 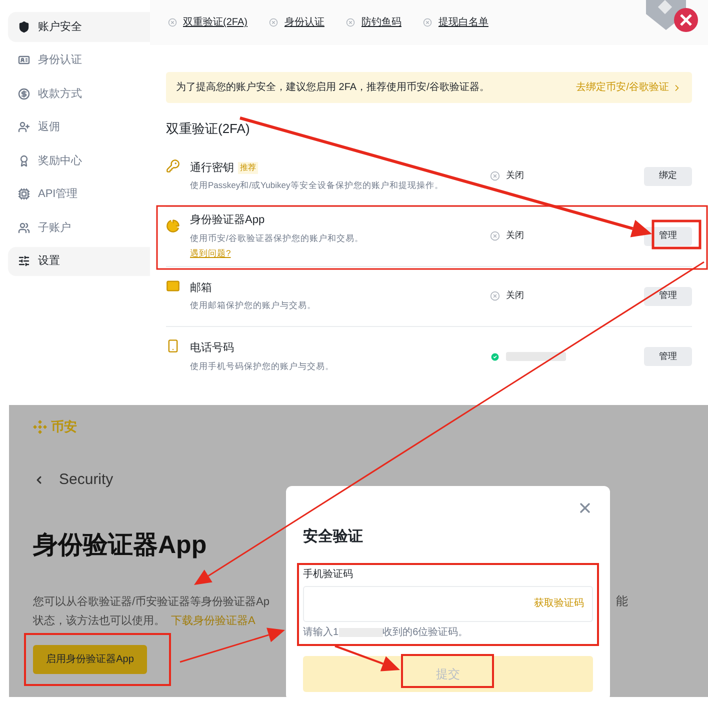 What do you see at coordinates (79, 93) in the screenshot?
I see `sidebar-item: 收款方式` at bounding box center [79, 93].